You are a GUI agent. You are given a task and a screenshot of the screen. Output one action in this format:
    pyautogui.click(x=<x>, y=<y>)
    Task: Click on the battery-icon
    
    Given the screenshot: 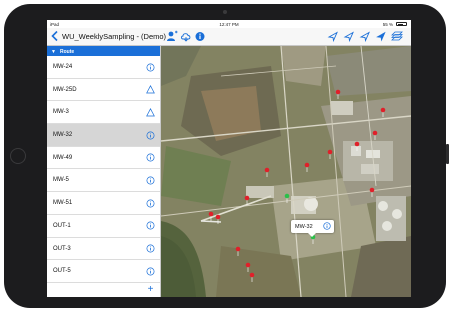 What is the action you would take?
    pyautogui.click(x=401, y=24)
    